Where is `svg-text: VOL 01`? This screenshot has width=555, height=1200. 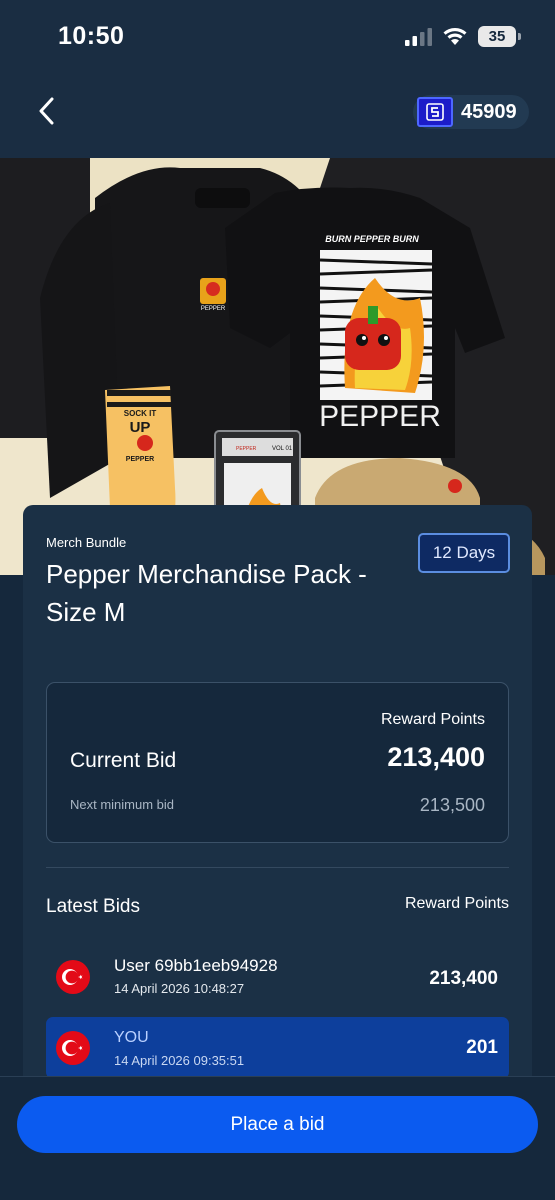
svg-text: VOL 01 is located at coordinates (282, 449).